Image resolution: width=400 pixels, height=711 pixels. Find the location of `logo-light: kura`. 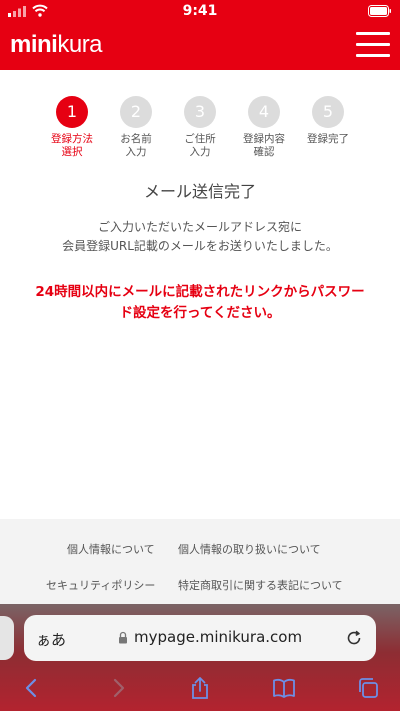

logo-light: kura is located at coordinates (80, 44).